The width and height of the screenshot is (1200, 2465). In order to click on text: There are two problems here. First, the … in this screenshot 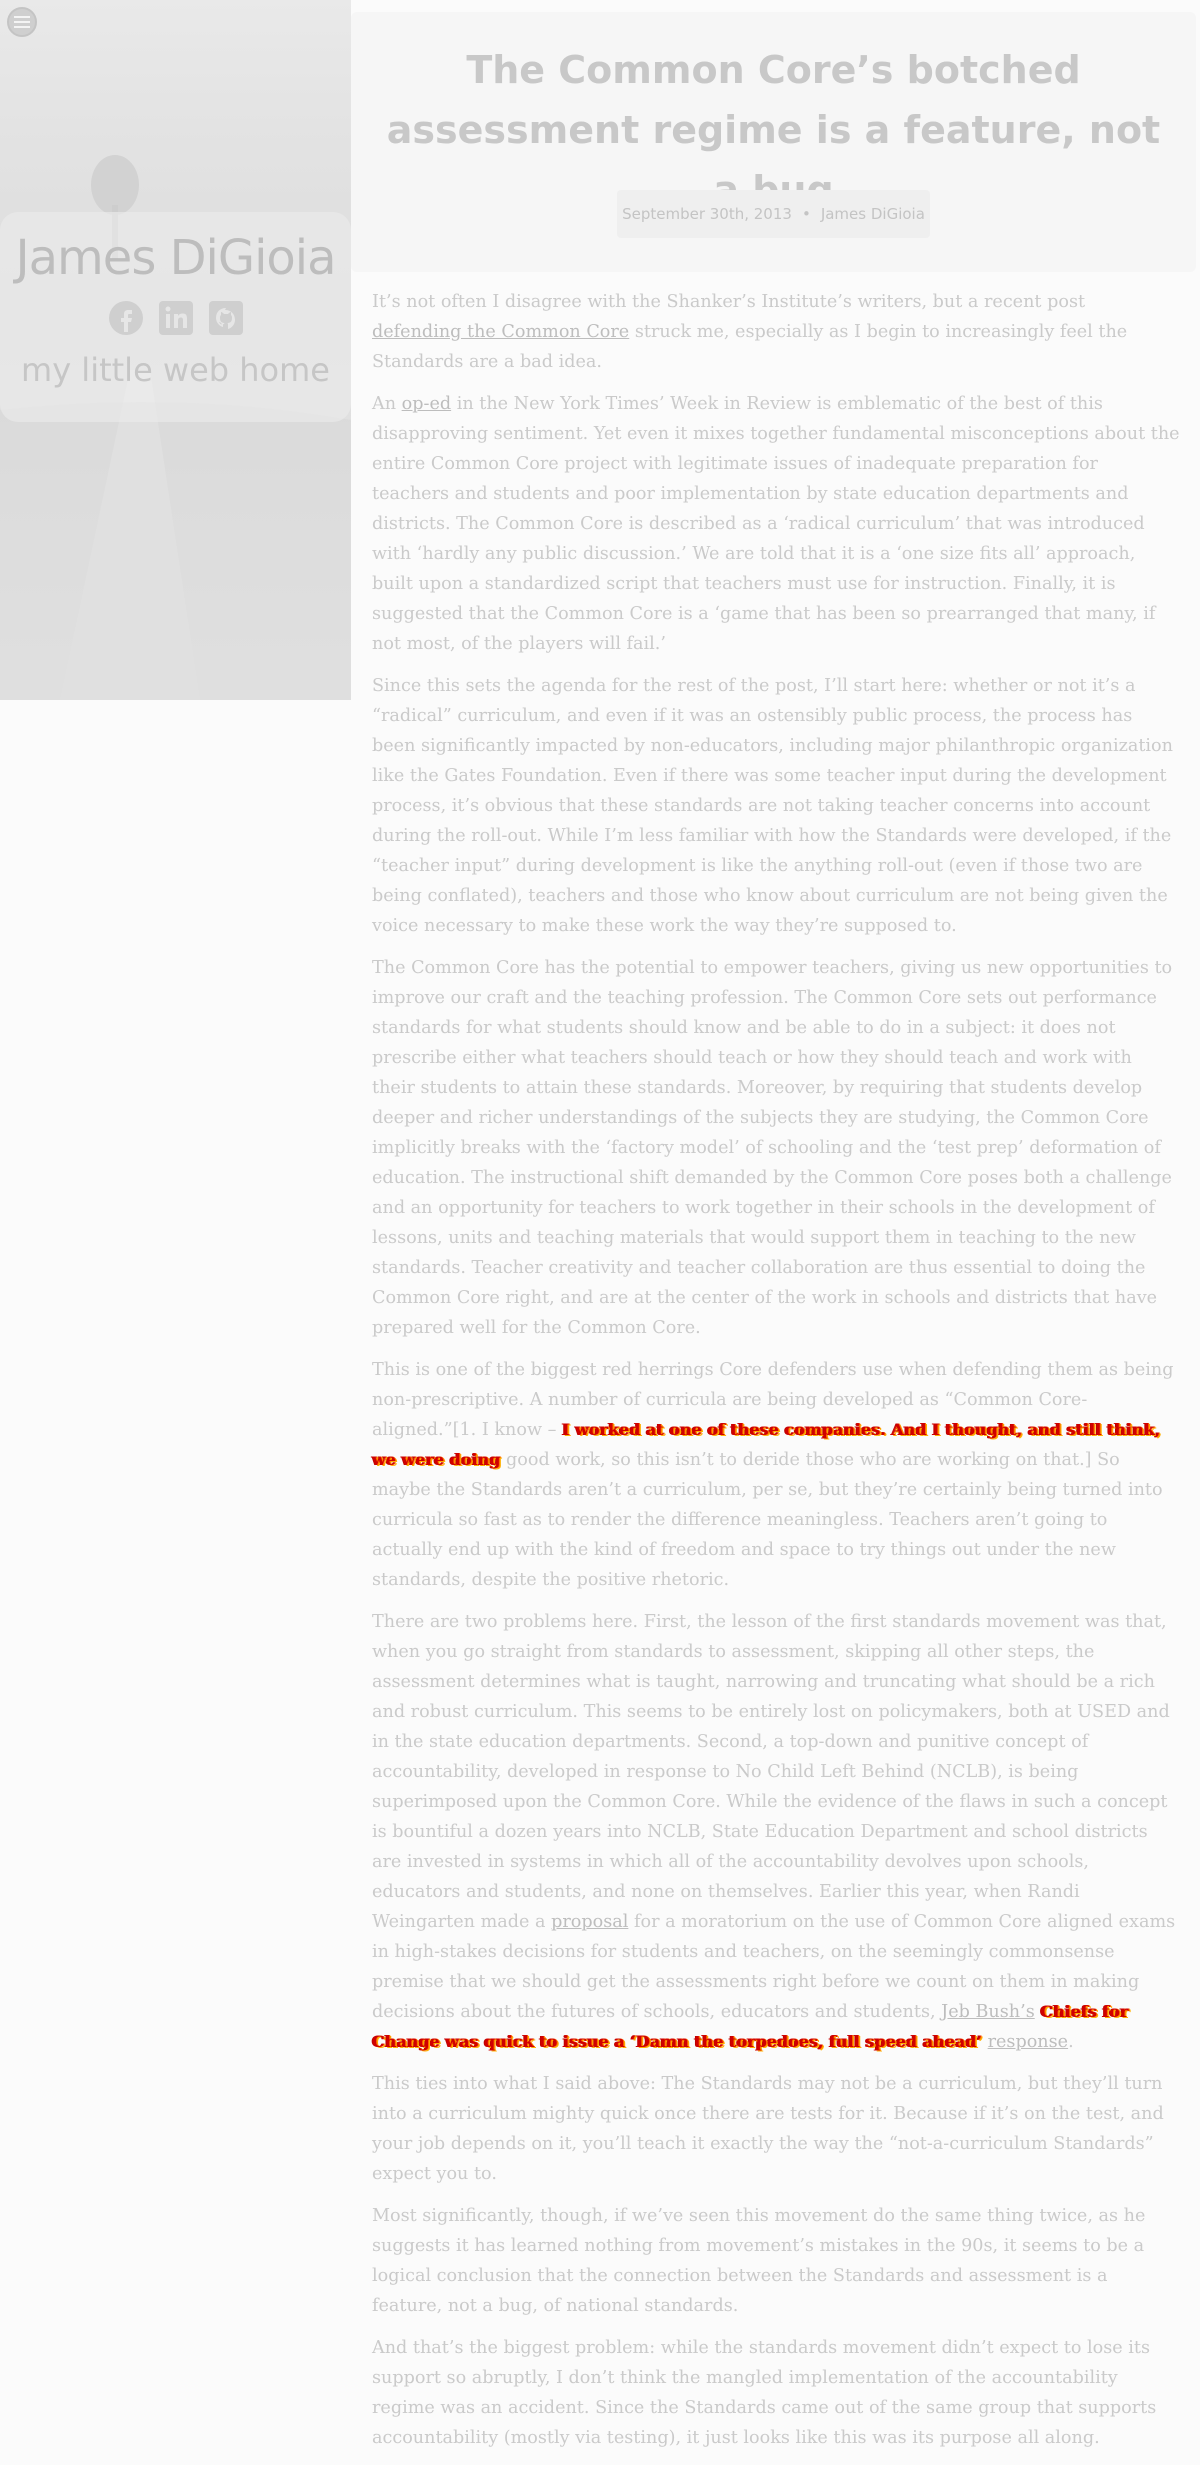, I will do `click(771, 1772)`.